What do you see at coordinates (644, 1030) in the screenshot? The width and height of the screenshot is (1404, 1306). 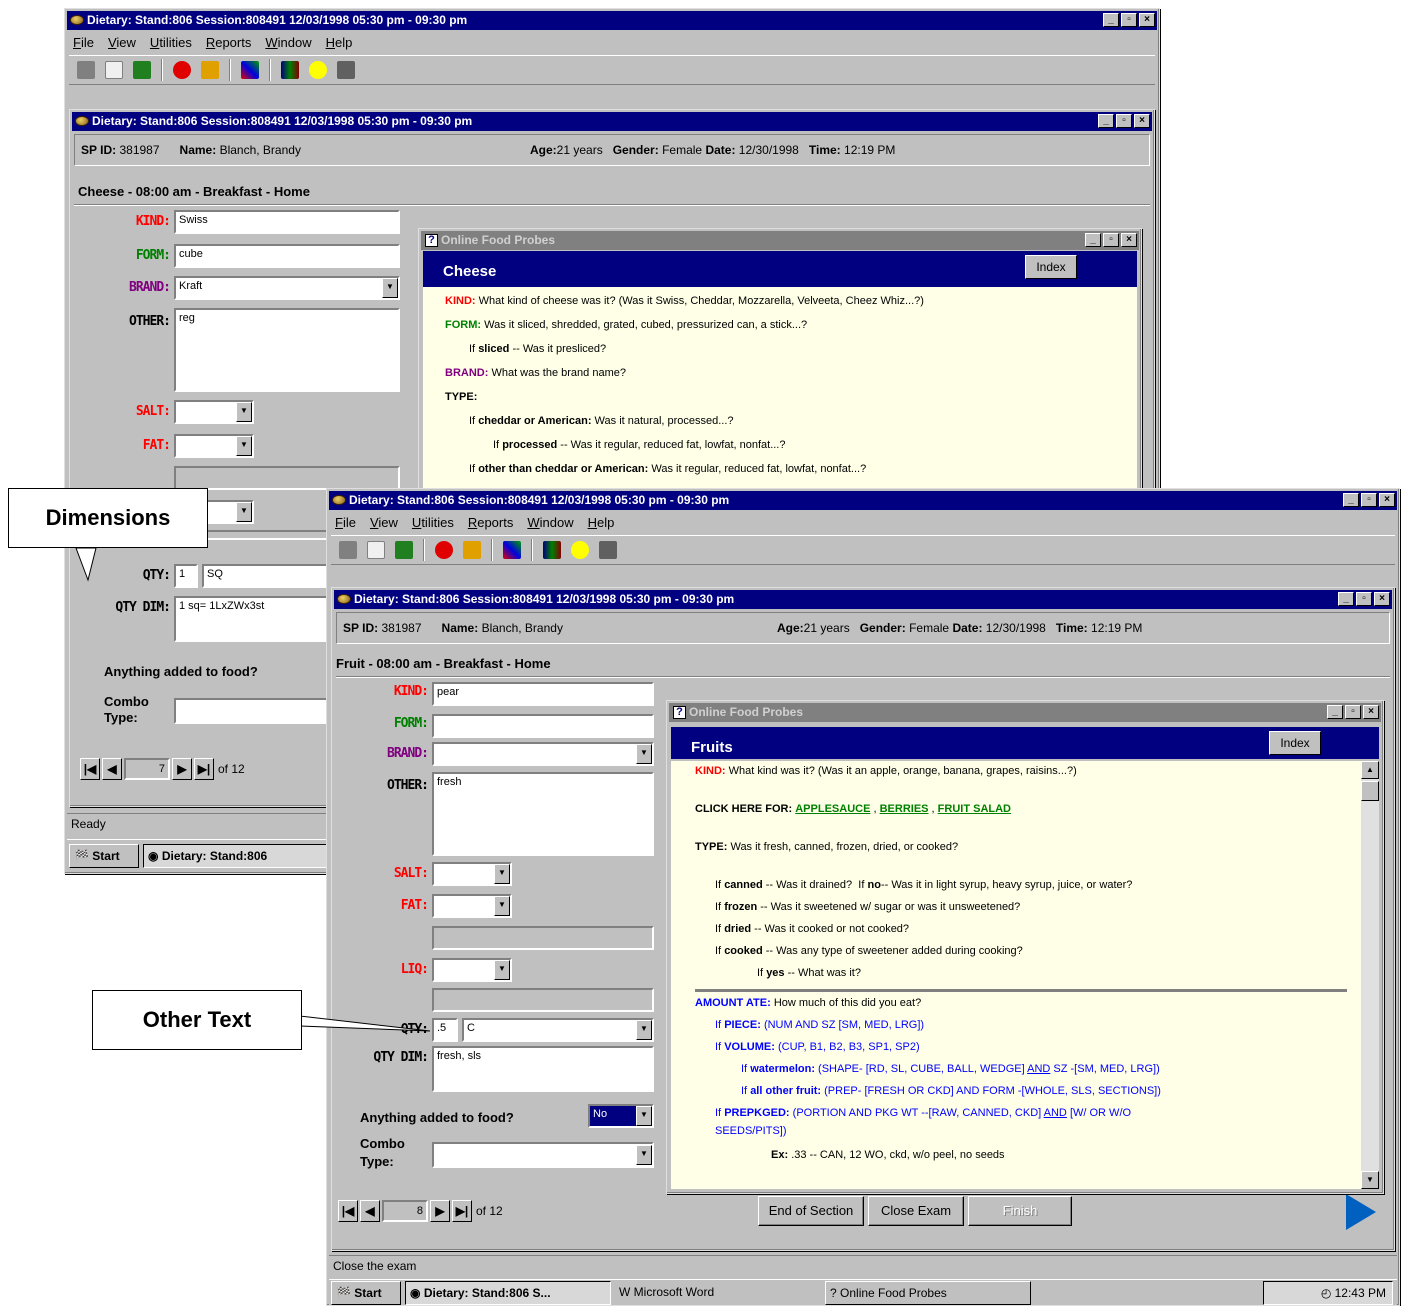 I see `qty-unit-dropdown-arrow: ▼` at bounding box center [644, 1030].